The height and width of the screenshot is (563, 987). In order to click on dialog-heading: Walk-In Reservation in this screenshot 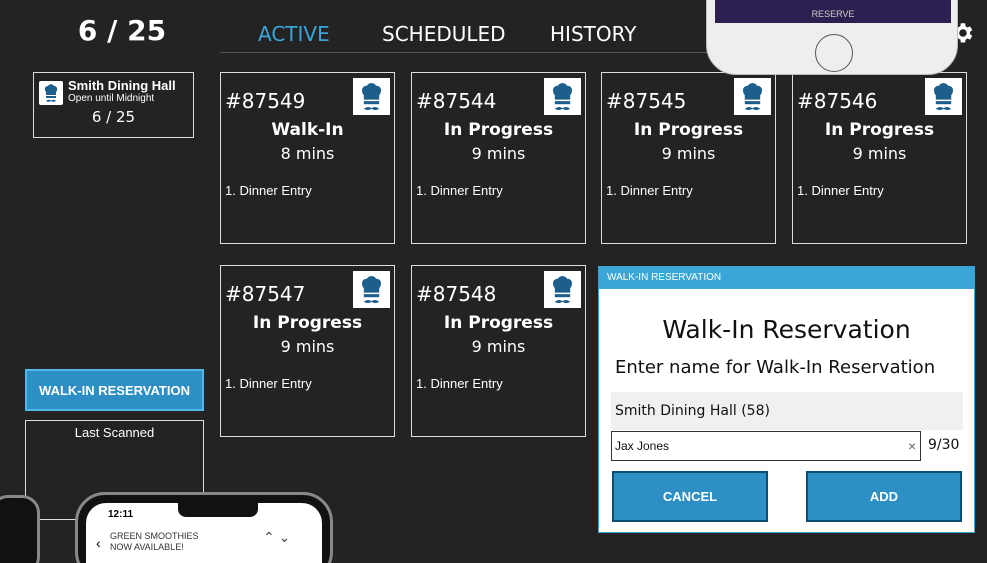, I will do `click(786, 329)`.